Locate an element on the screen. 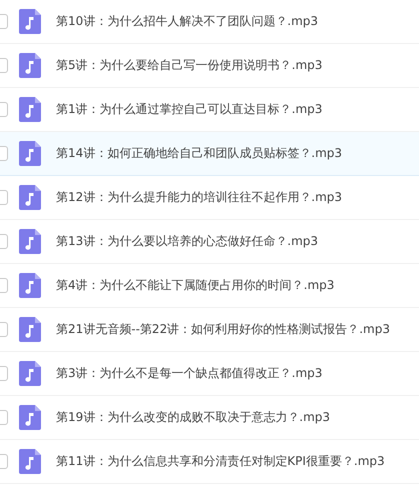 The height and width of the screenshot is (486, 419). file-name: 第11讲：为什么信息共享和分清责任对制定KPI很重要？.mp3 is located at coordinates (220, 461).